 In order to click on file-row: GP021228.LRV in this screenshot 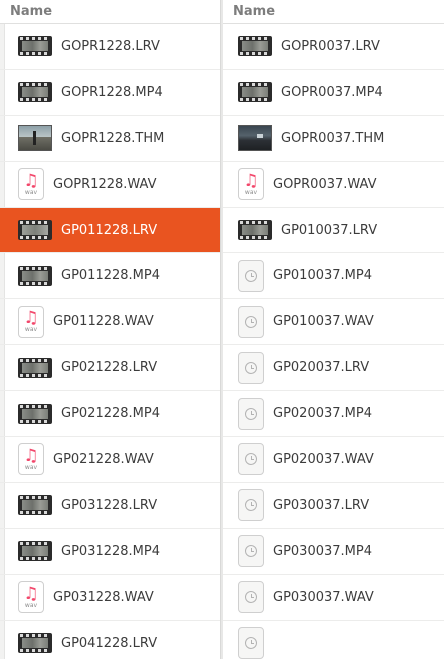, I will do `click(110, 368)`.